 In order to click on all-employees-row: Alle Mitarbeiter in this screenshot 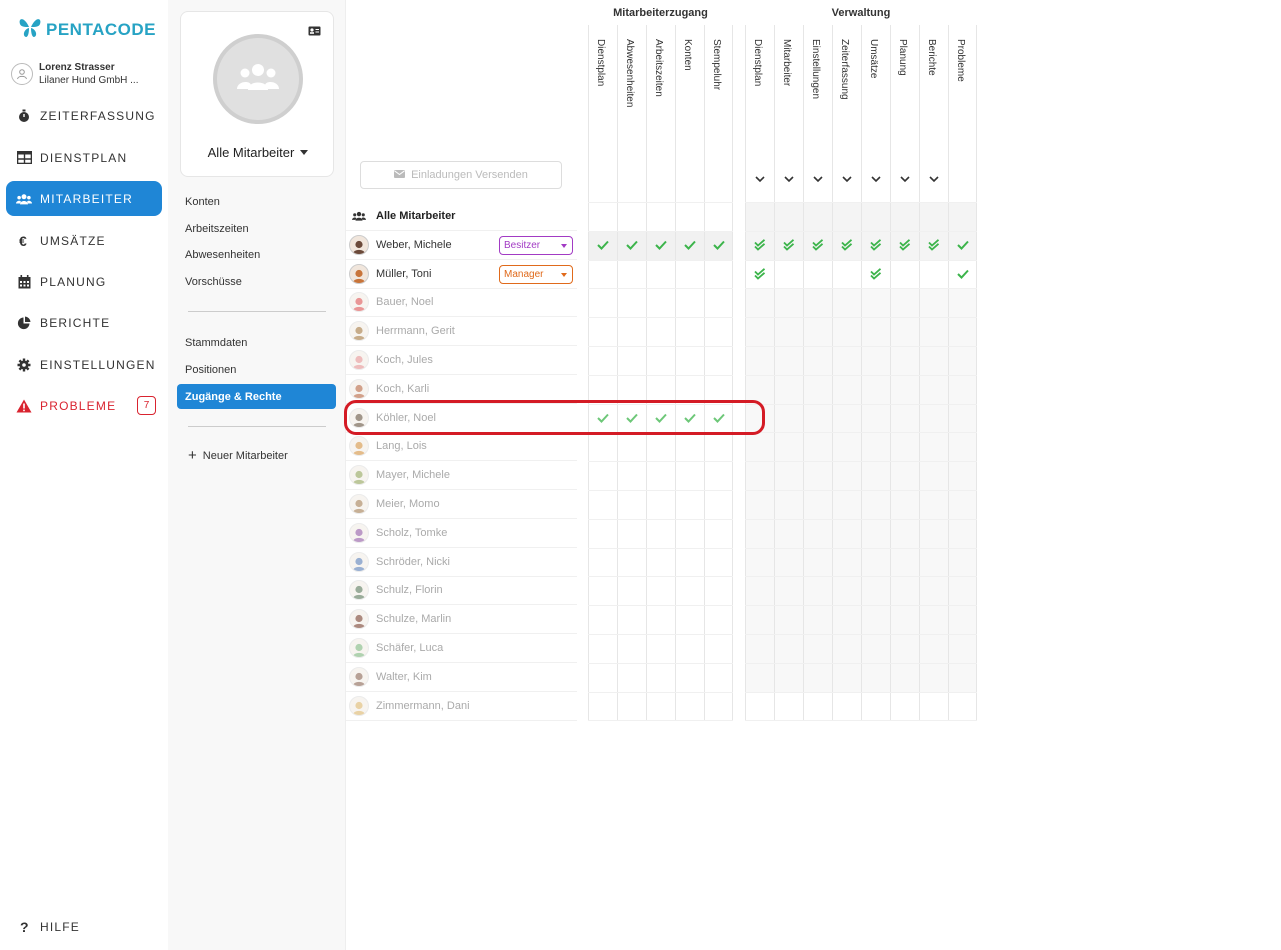, I will do `click(461, 216)`.